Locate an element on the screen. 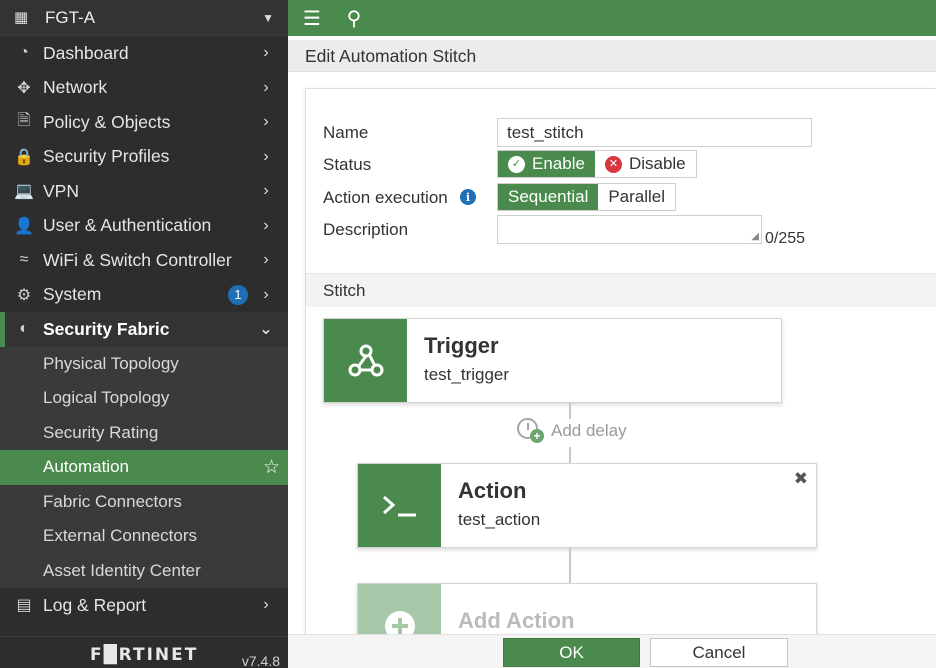 Image resolution: width=936 pixels, height=668 pixels. stitch-section-header: Stitch is located at coordinates (621, 290).